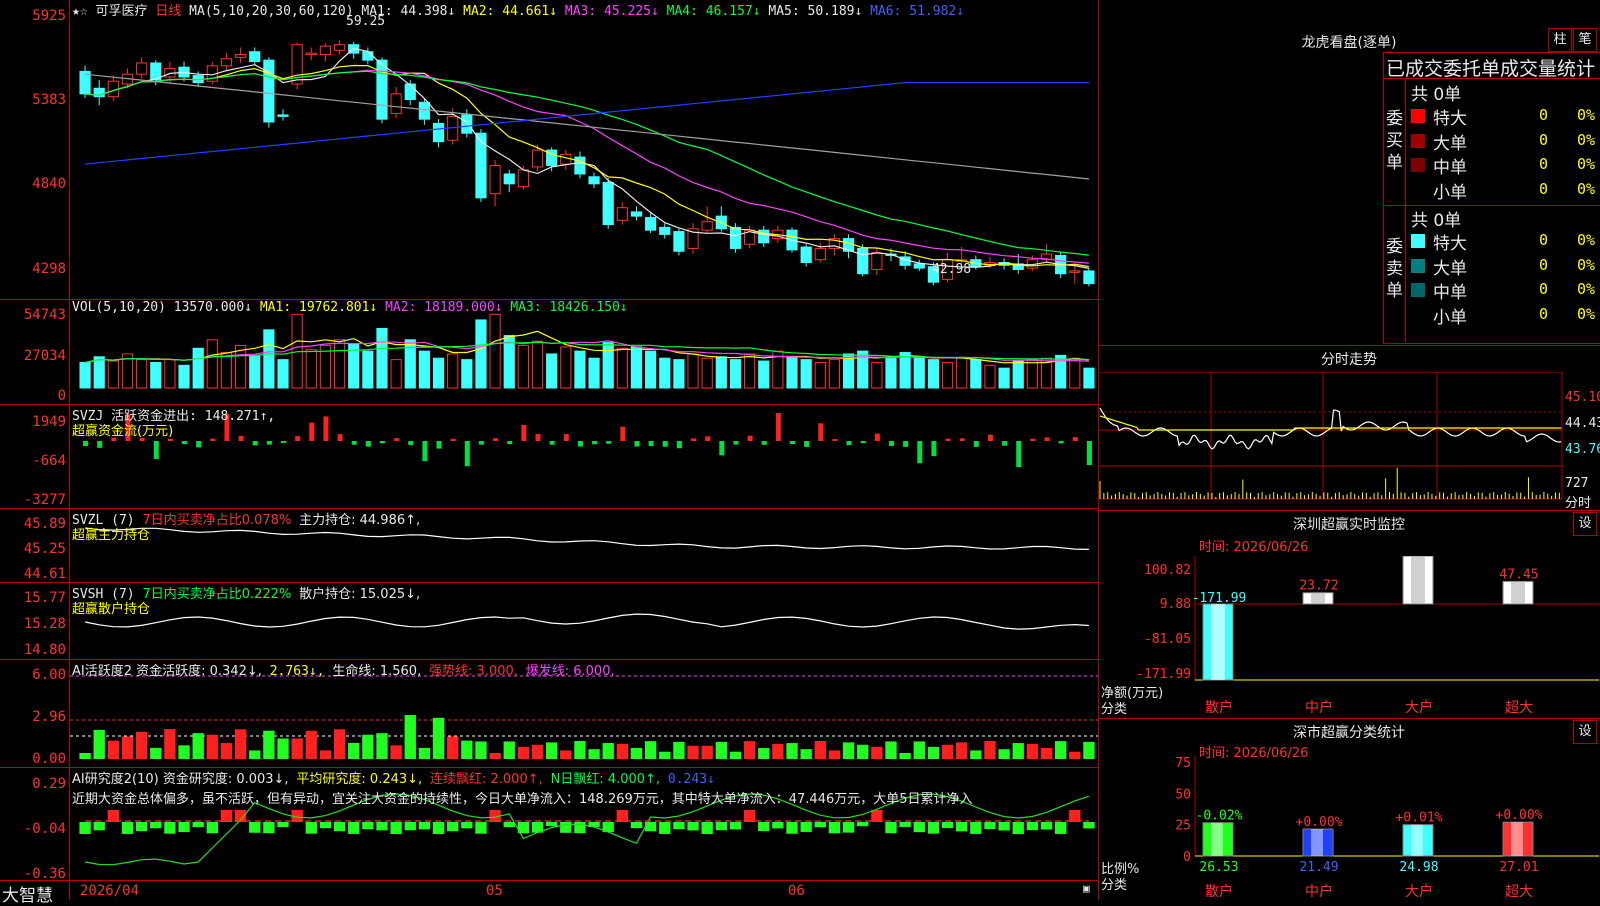 The width and height of the screenshot is (1600, 906). What do you see at coordinates (49, 461) in the screenshot?
I see `svzj-axis-label: -664` at bounding box center [49, 461].